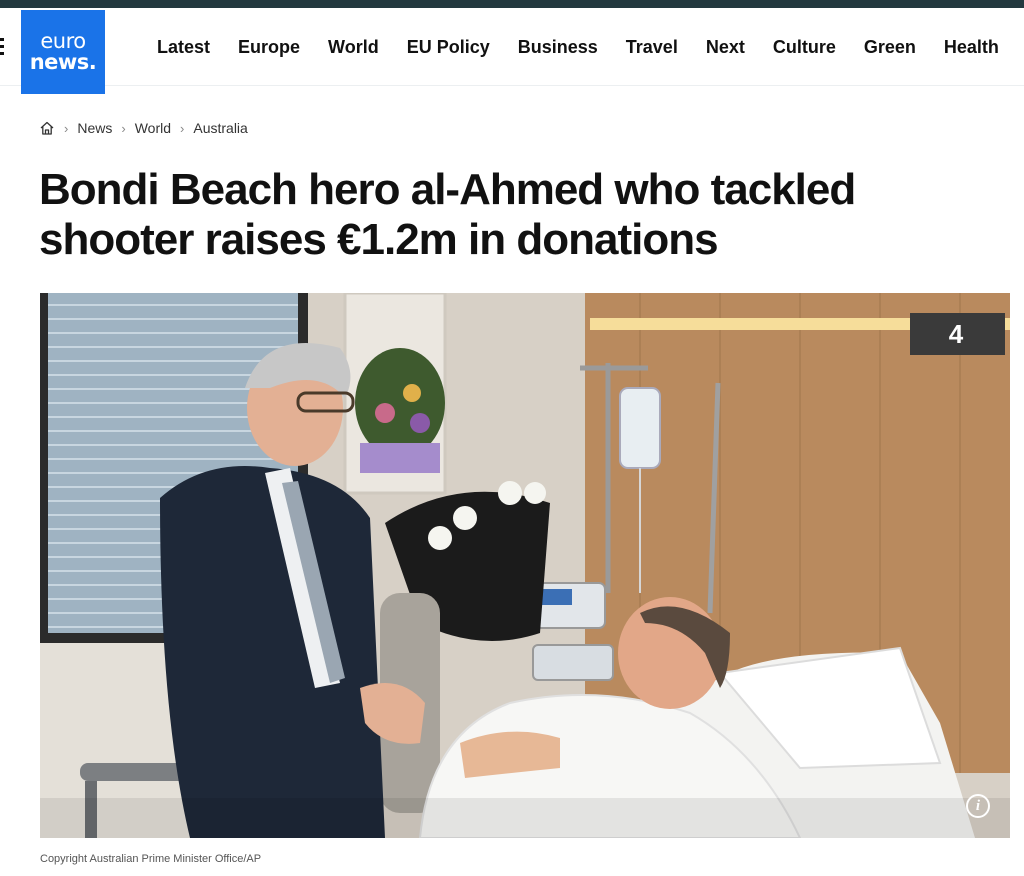 This screenshot has width=1024, height=876. Describe the element at coordinates (353, 47) in the screenshot. I see `nav-world: World` at that location.